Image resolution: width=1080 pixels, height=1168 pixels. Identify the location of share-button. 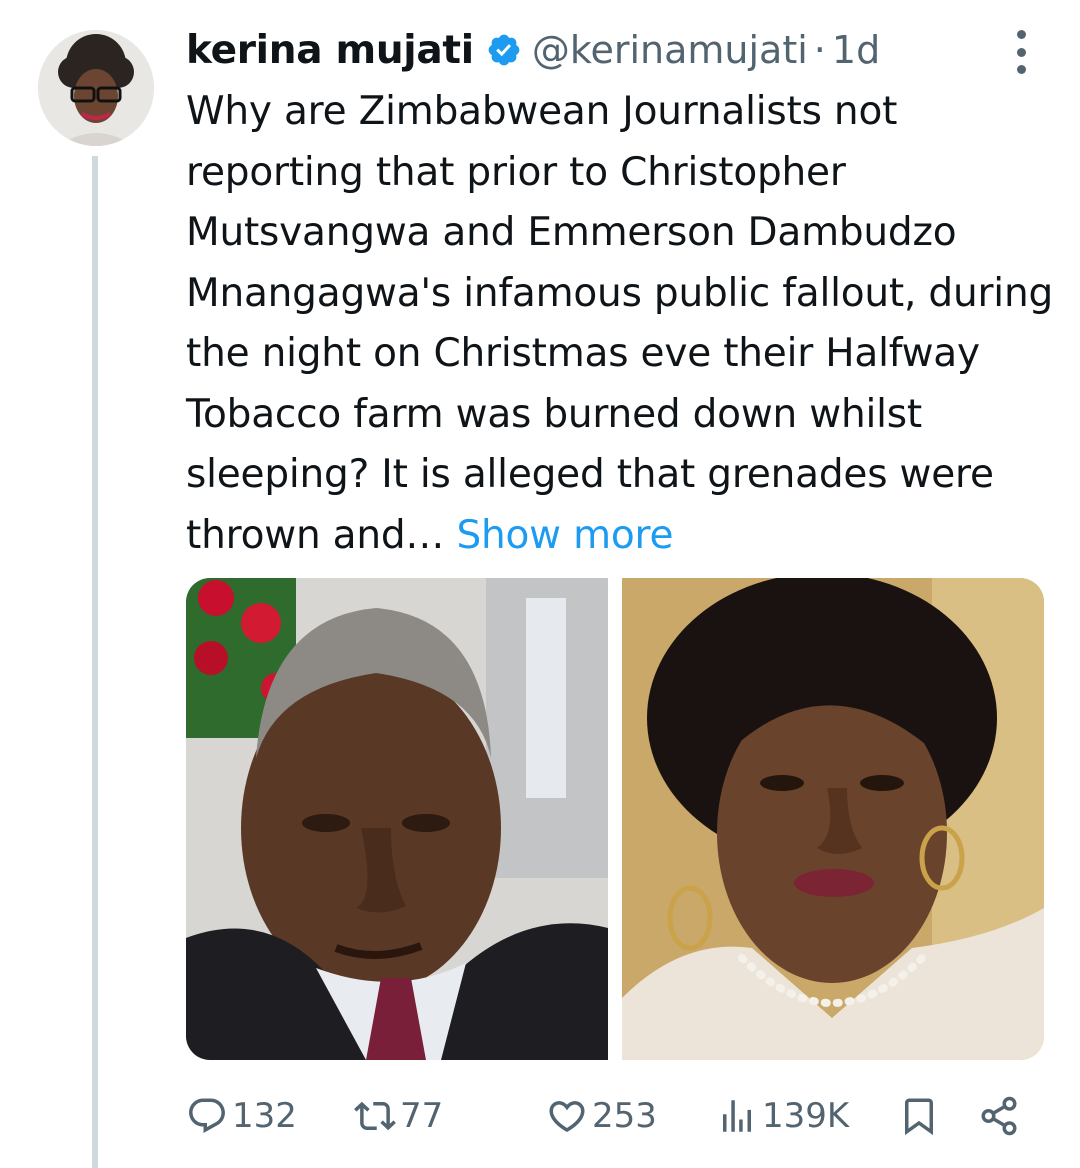
(1001, 1116).